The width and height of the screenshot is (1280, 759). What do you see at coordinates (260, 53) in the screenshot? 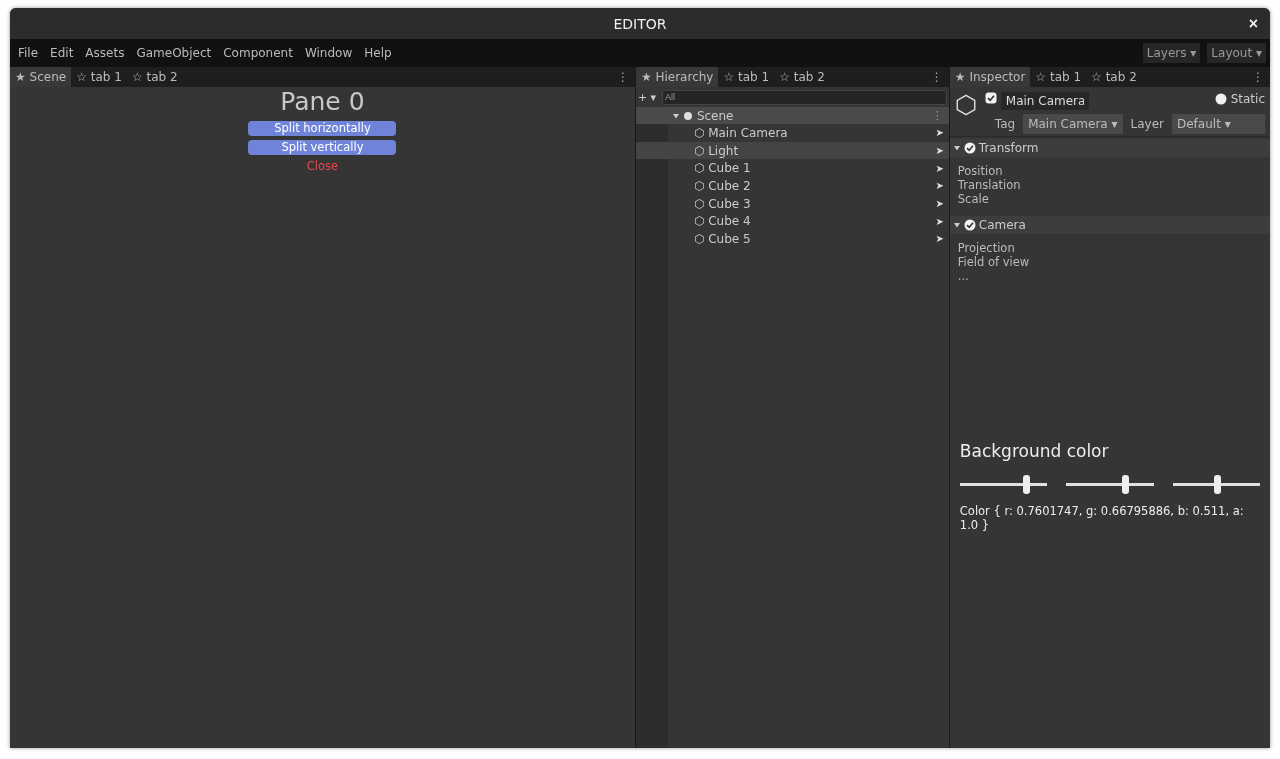
I see `menu-item: Component` at bounding box center [260, 53].